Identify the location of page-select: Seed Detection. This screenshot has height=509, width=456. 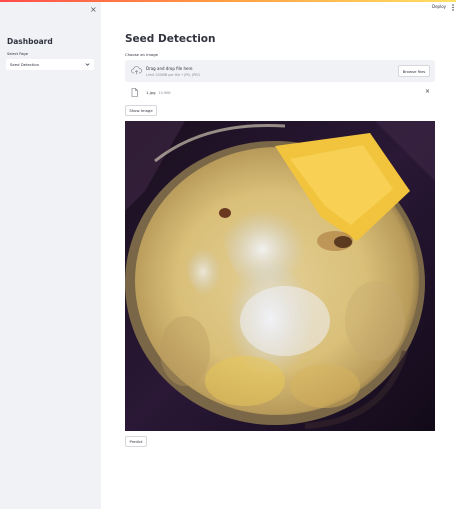
(50, 64).